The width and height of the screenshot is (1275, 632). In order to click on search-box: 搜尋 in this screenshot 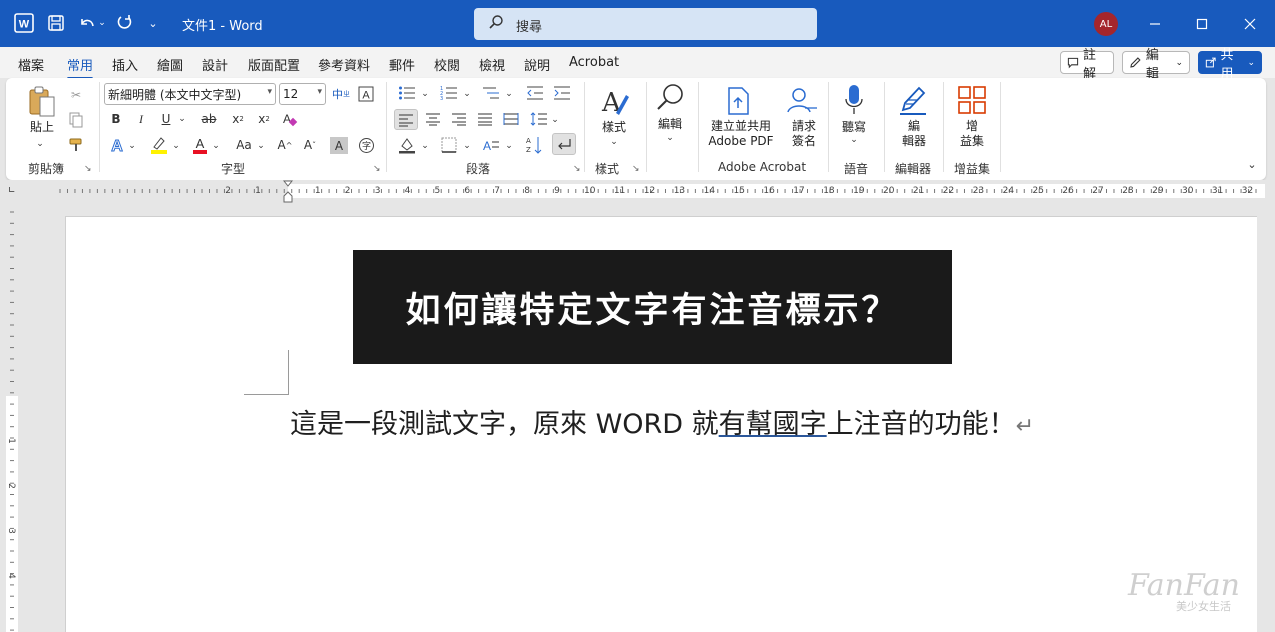, I will do `click(645, 24)`.